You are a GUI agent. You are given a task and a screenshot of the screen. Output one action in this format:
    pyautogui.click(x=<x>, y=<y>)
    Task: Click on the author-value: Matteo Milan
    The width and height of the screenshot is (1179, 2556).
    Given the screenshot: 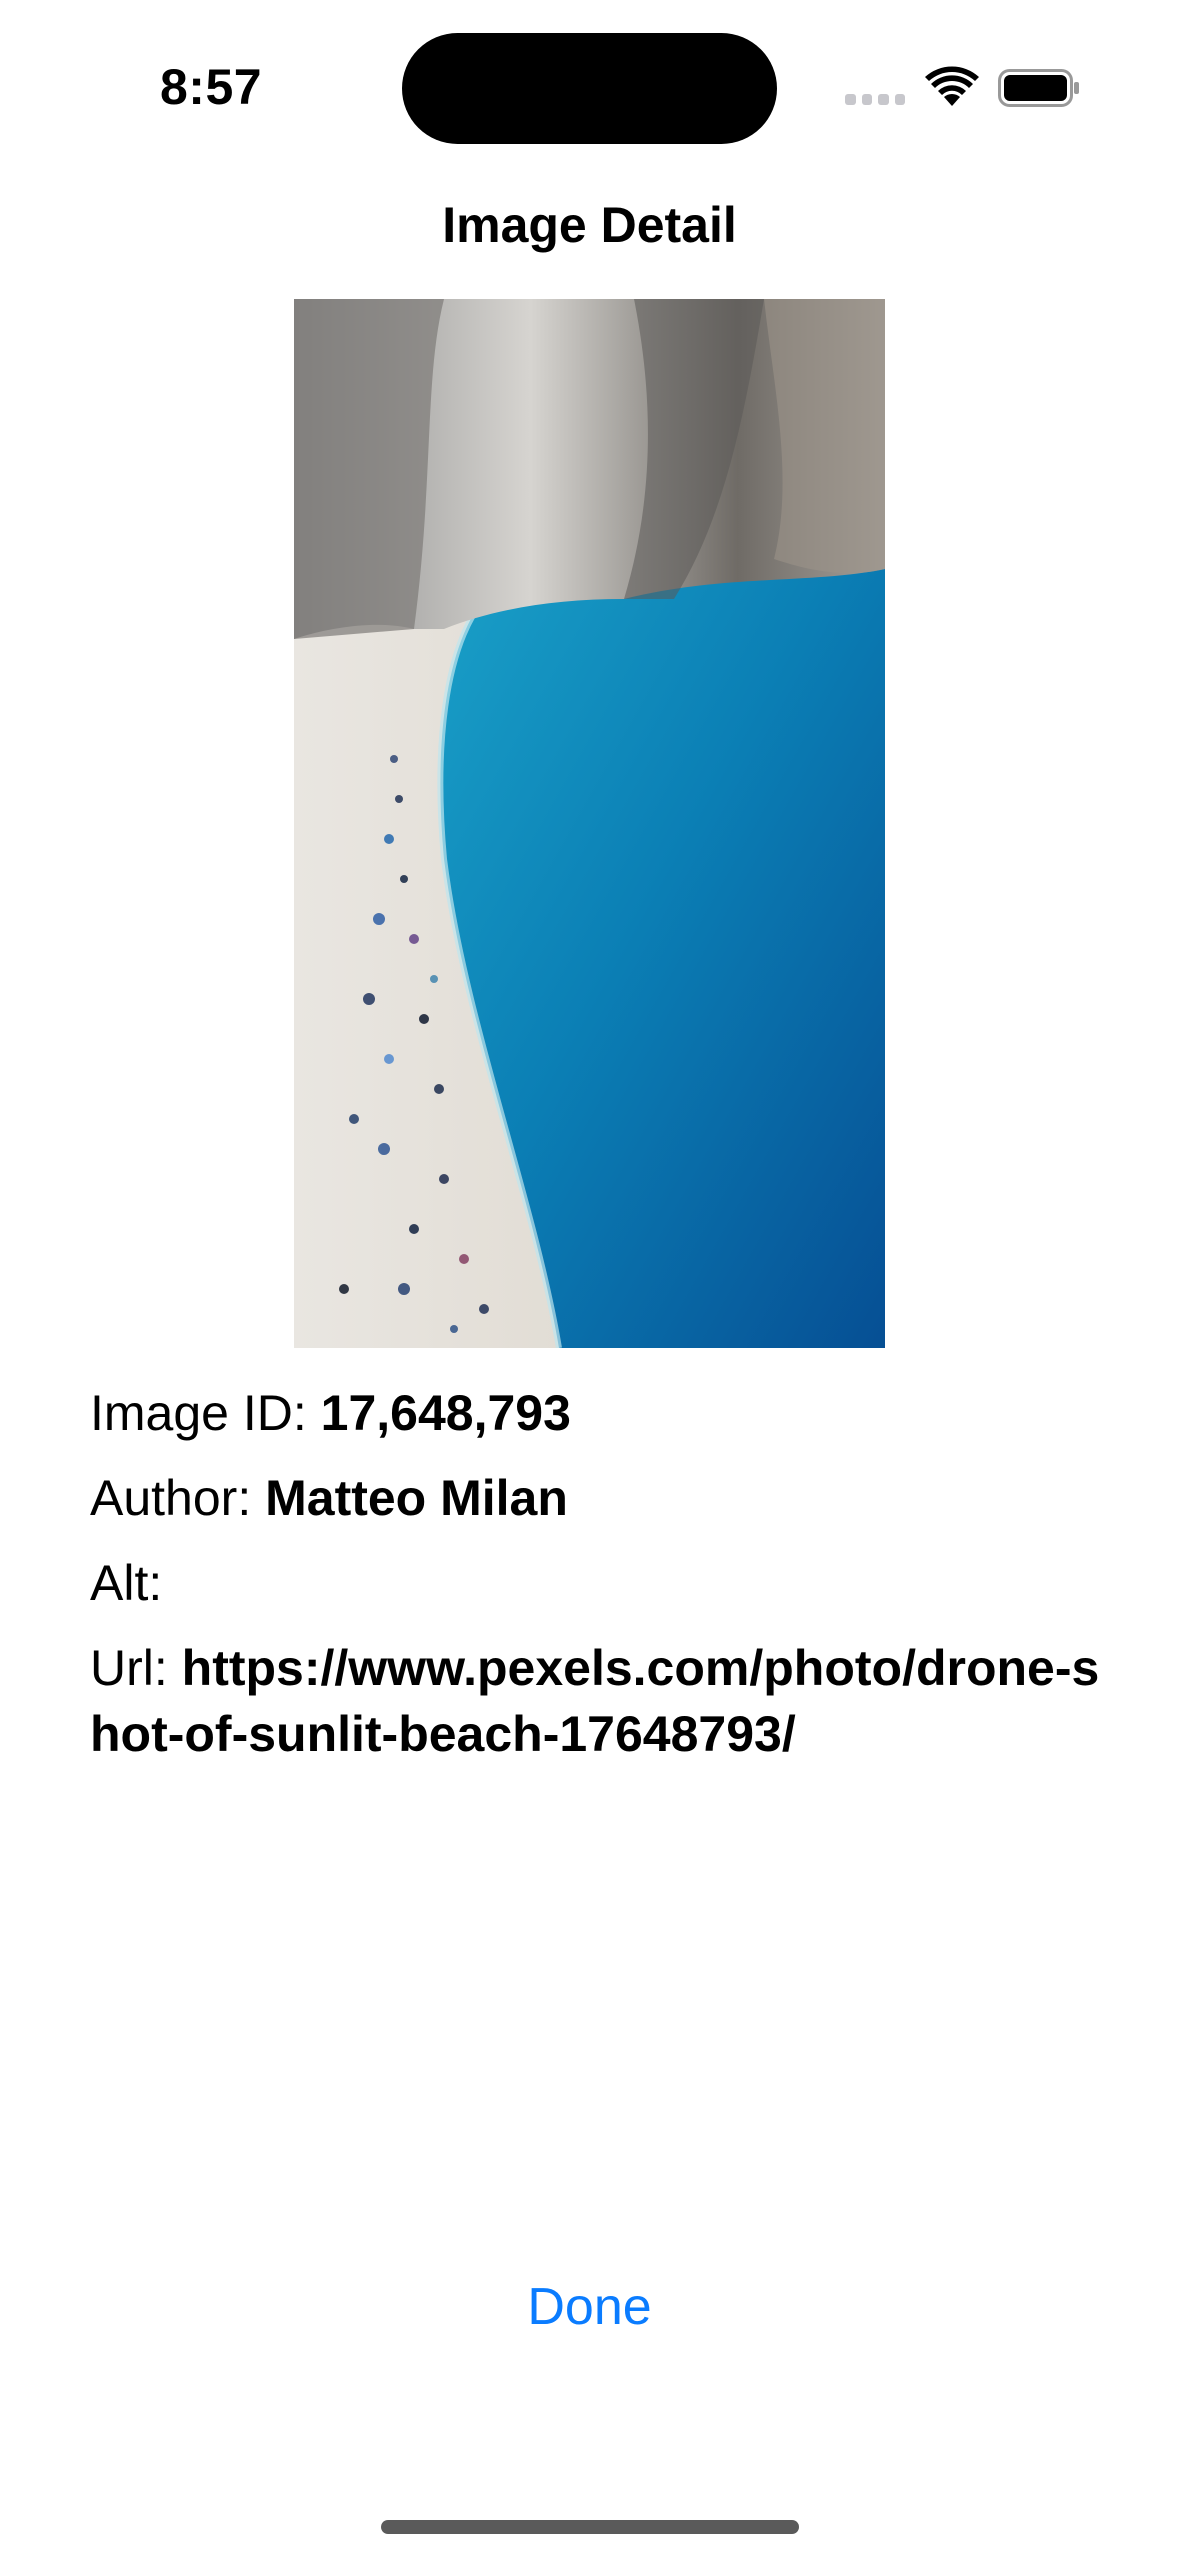 What is the action you would take?
    pyautogui.click(x=416, y=1498)
    